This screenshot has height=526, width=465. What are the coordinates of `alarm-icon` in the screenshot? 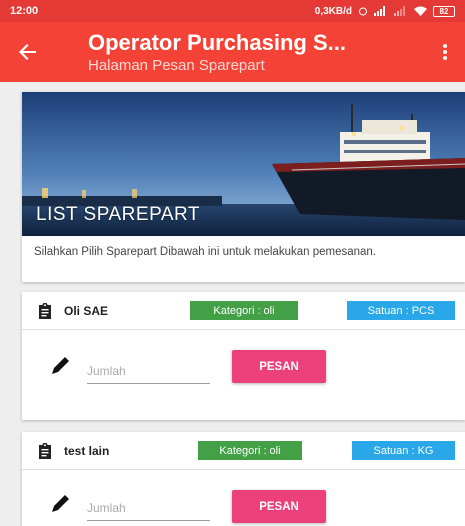 It's located at (363, 11).